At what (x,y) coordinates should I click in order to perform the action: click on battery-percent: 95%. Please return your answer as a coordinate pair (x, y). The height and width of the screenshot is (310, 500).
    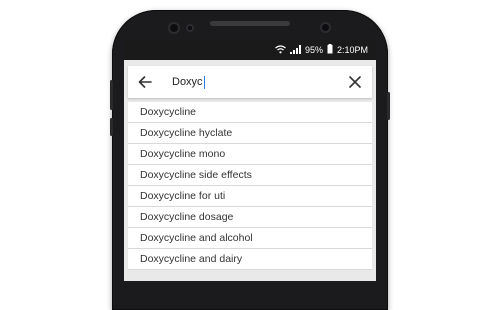
    Looking at the image, I should click on (313, 50).